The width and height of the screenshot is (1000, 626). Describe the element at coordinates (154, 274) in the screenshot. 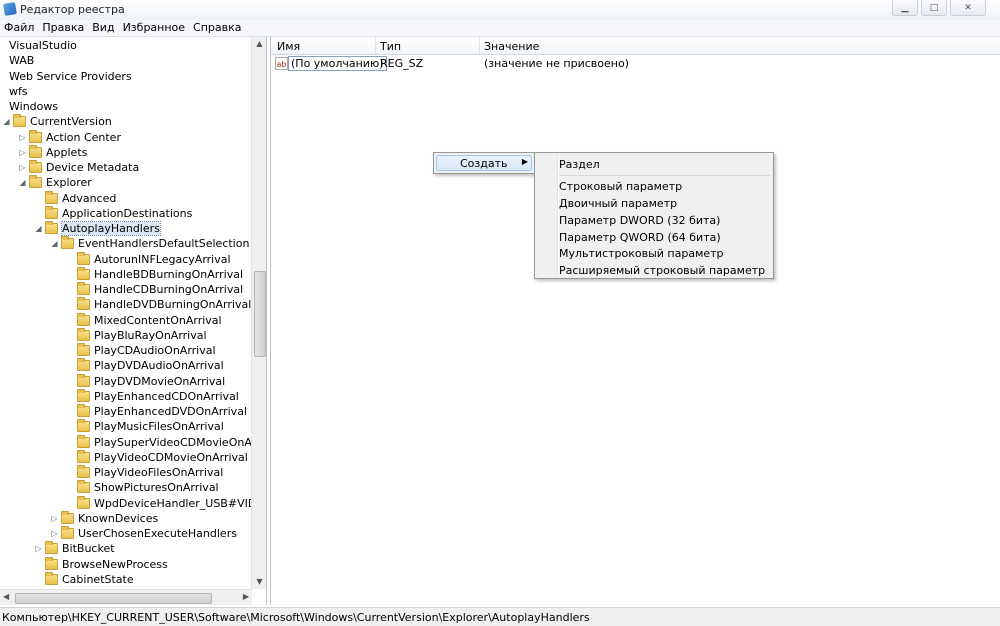

I see `tree-item: HandleBDBurningOnArrival` at that location.